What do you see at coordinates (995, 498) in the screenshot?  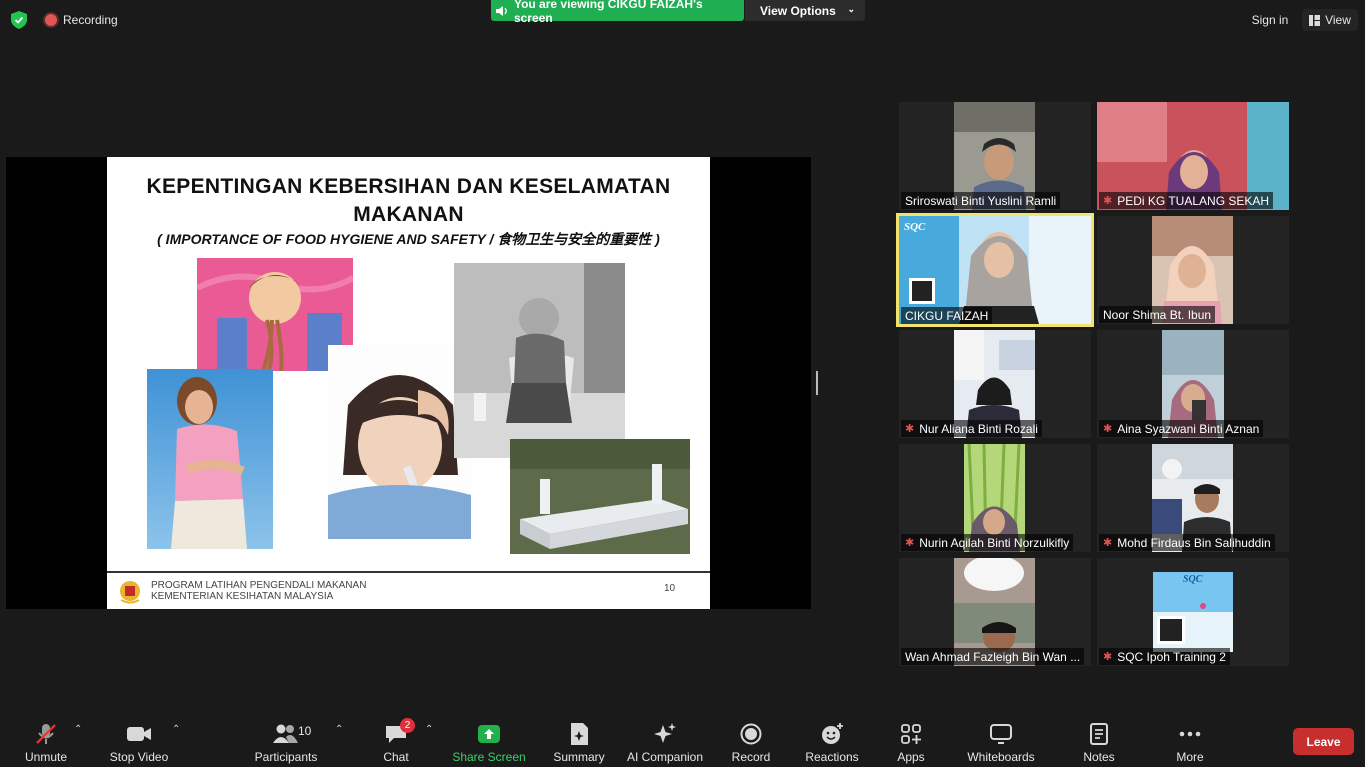 I see `participant-tile: ✱ Nurin Aqilah Binti Norzulkifly` at bounding box center [995, 498].